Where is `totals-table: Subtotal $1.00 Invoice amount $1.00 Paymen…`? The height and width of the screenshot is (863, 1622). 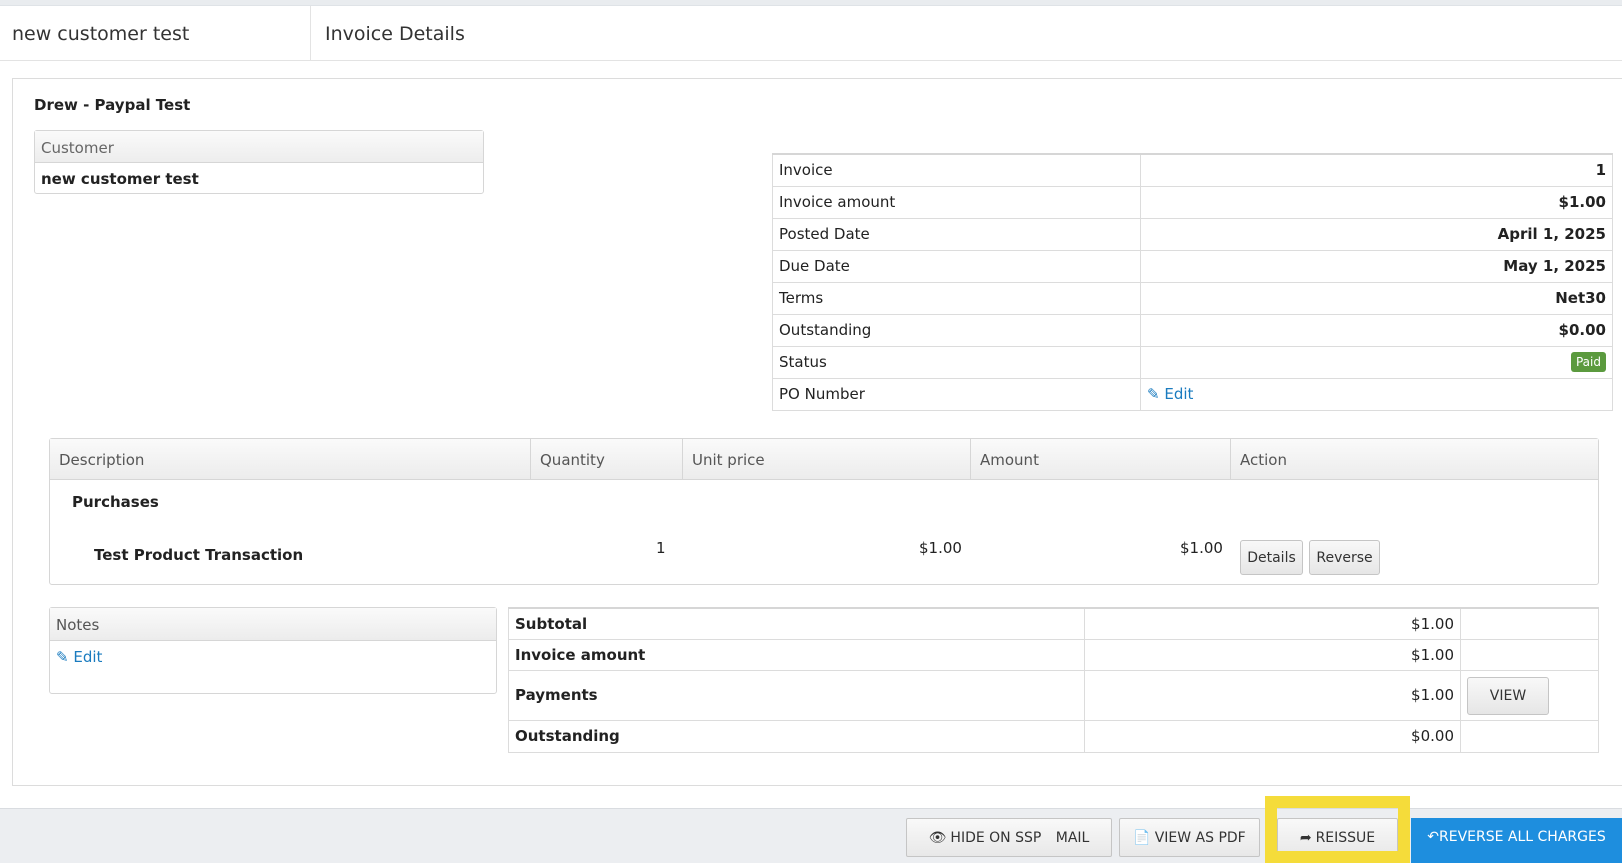
totals-table: Subtotal $1.00 Invoice amount $1.00 Paymen… is located at coordinates (1053, 680).